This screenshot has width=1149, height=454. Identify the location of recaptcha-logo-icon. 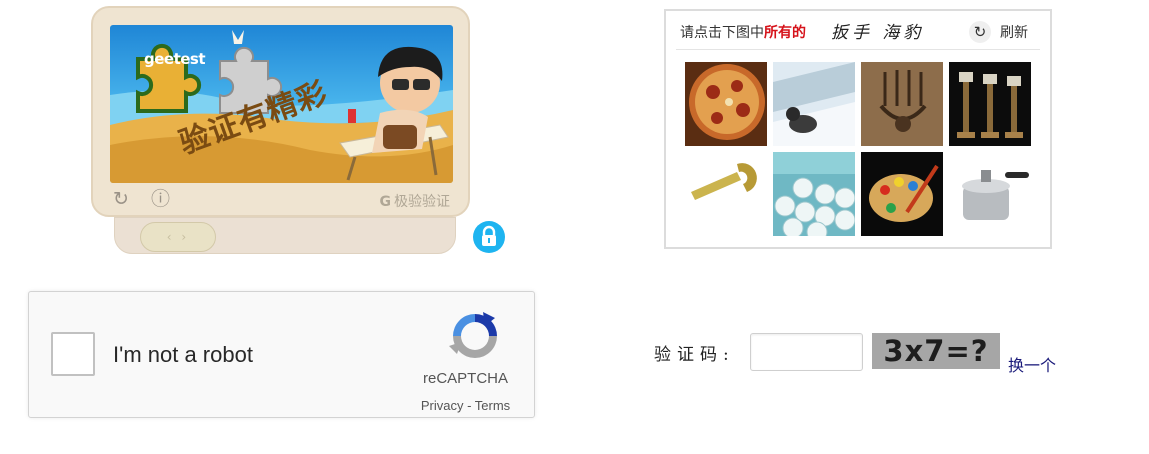
(473, 335).